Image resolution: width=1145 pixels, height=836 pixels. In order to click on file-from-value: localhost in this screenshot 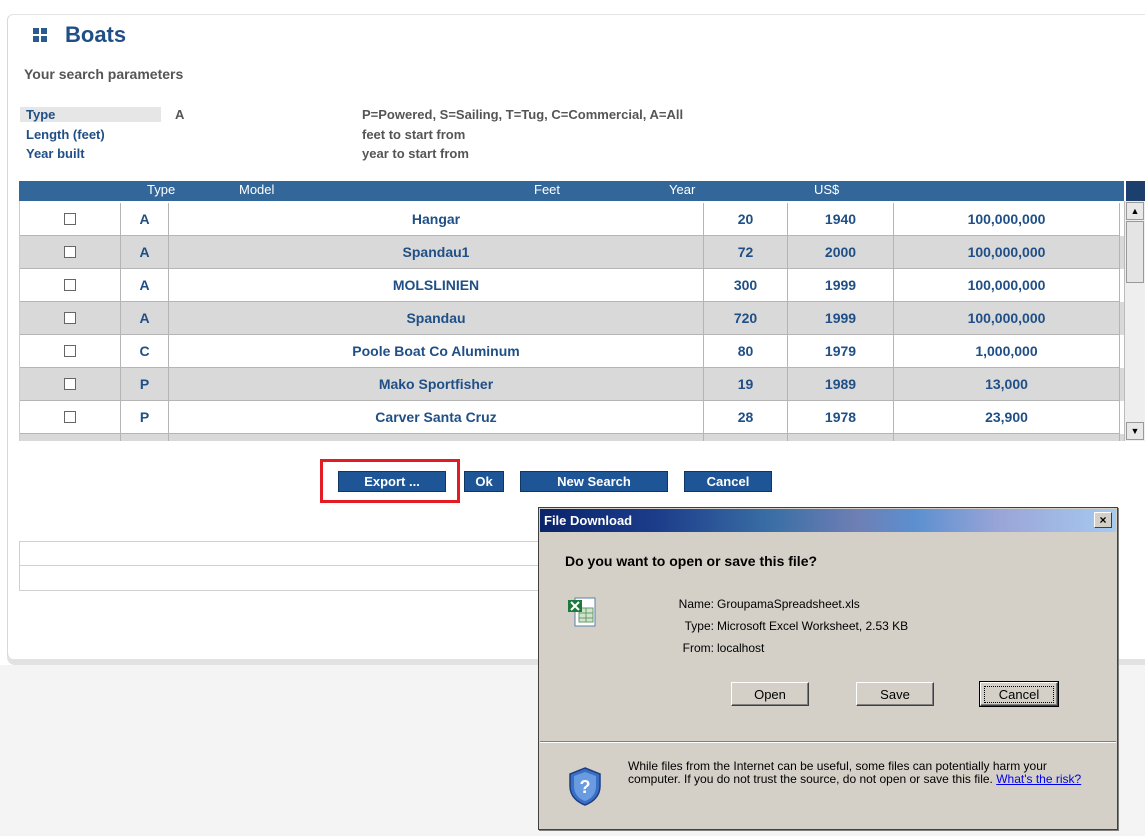, I will do `click(741, 648)`.